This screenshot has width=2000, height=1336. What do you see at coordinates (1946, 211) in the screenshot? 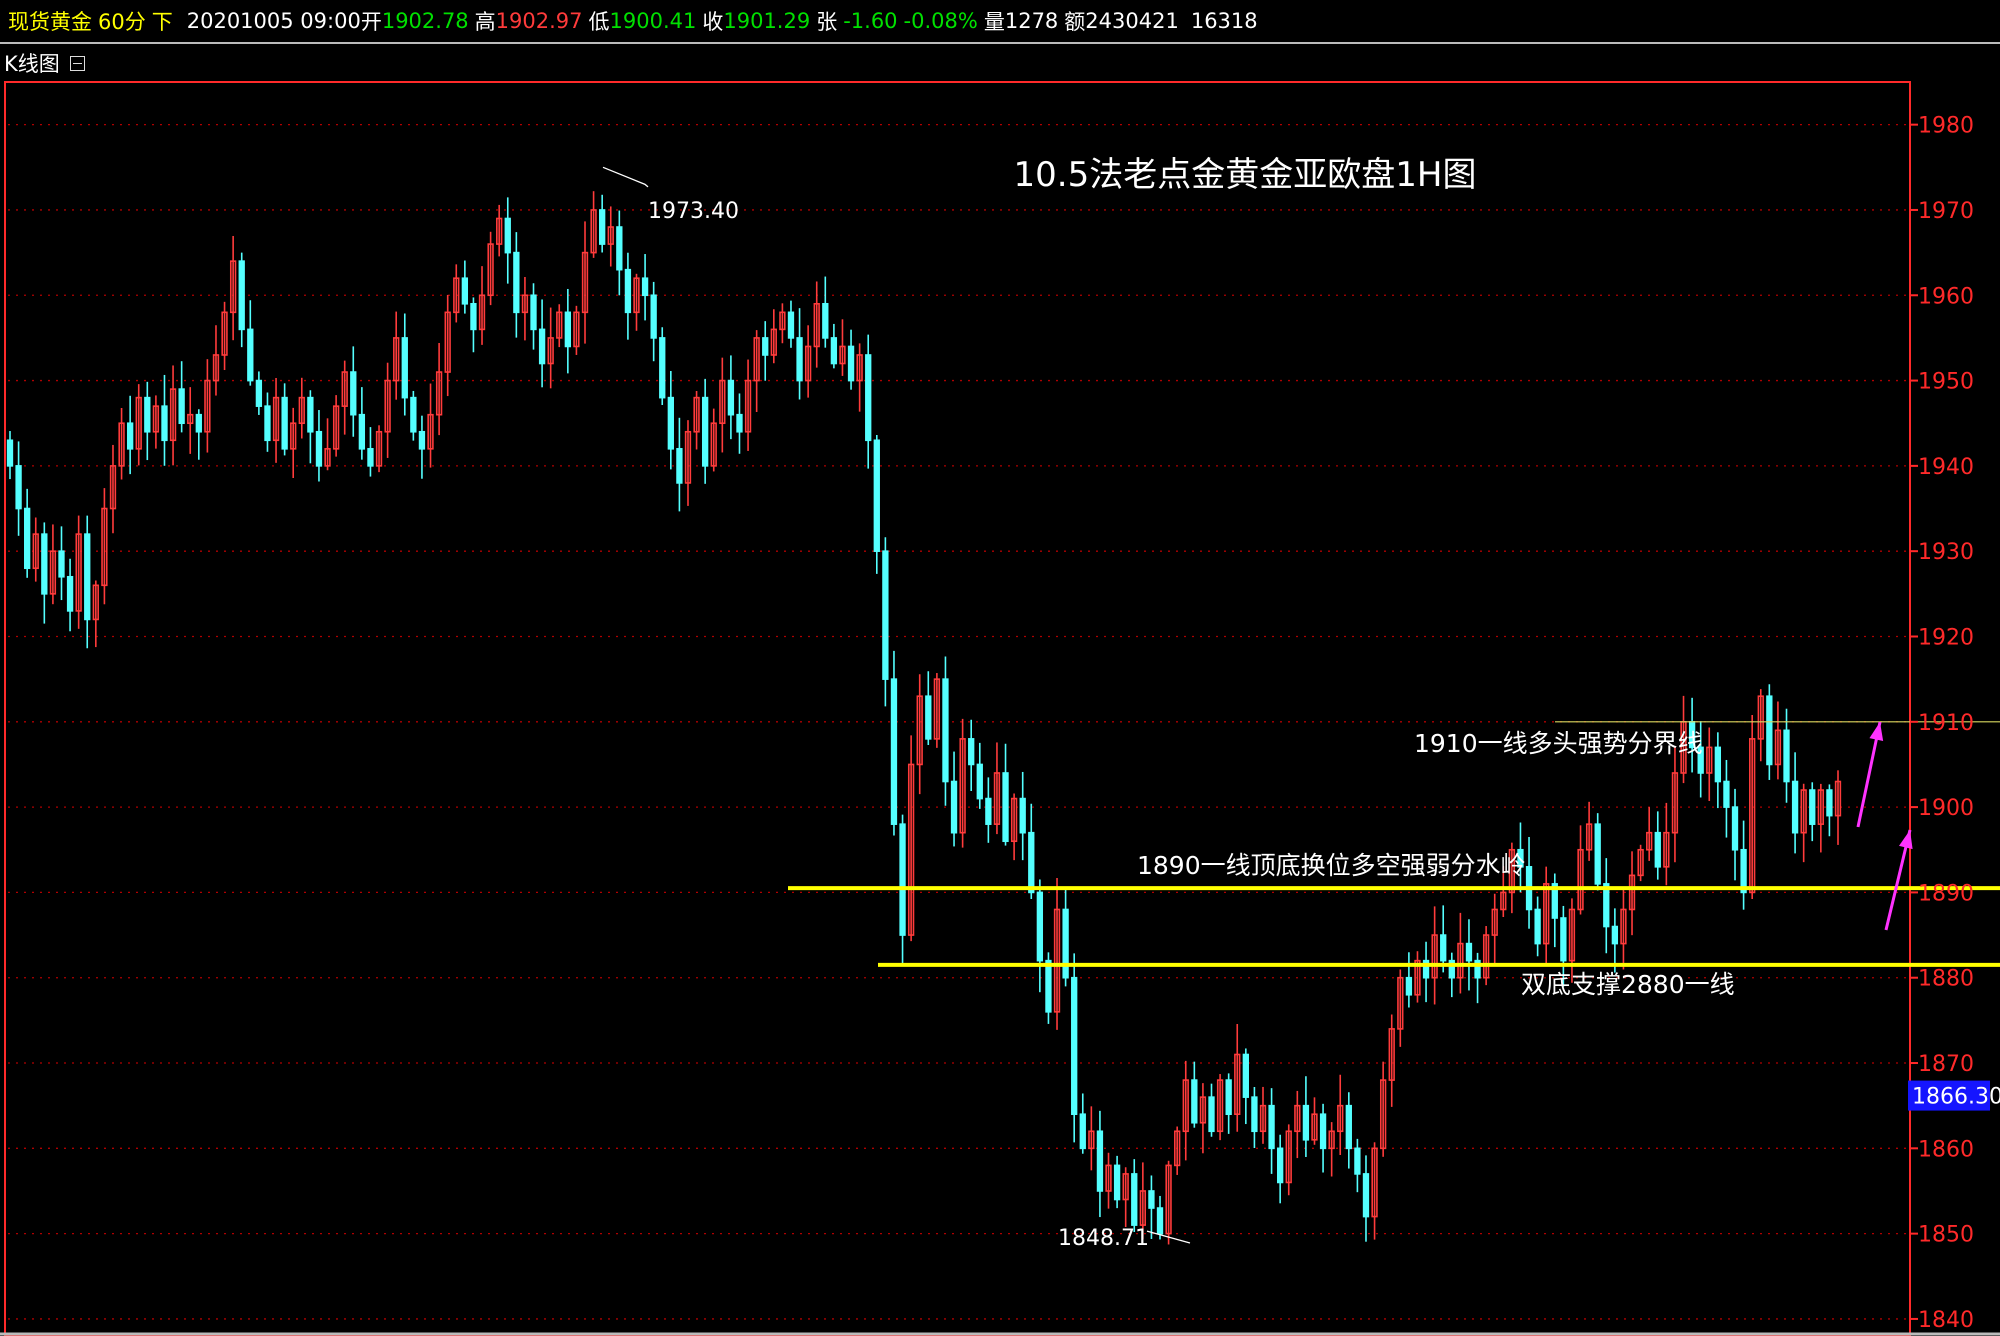
I see `axis-tick-label: 1970` at bounding box center [1946, 211].